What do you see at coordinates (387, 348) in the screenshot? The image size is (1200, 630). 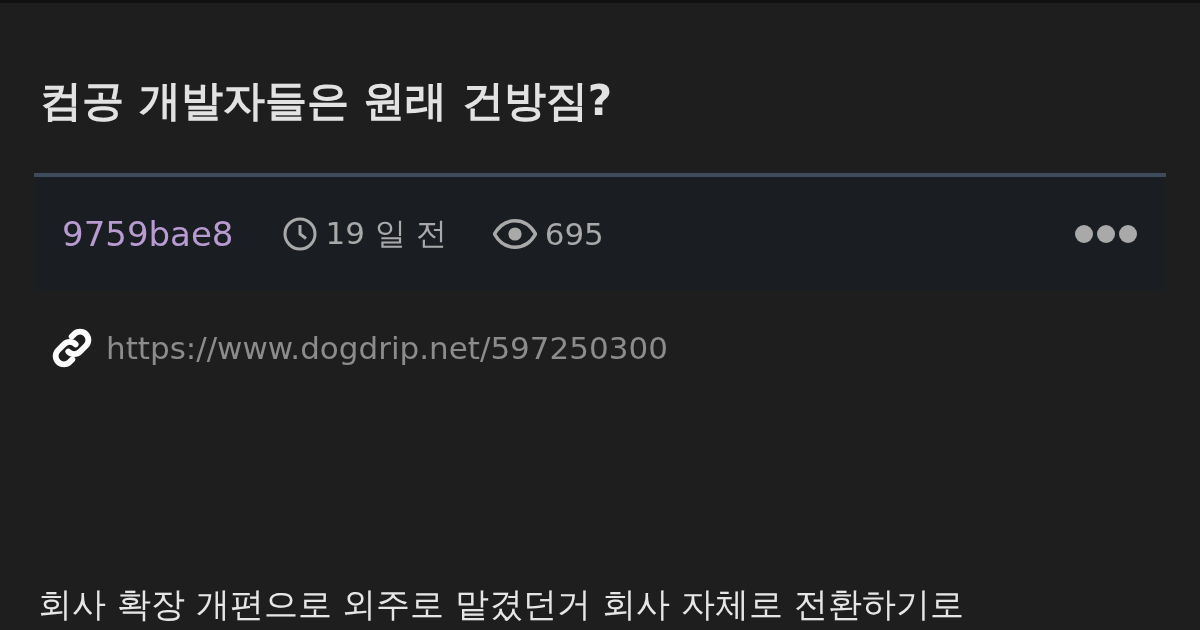 I see `post-url: https://www.dogdrip.net/597250300` at bounding box center [387, 348].